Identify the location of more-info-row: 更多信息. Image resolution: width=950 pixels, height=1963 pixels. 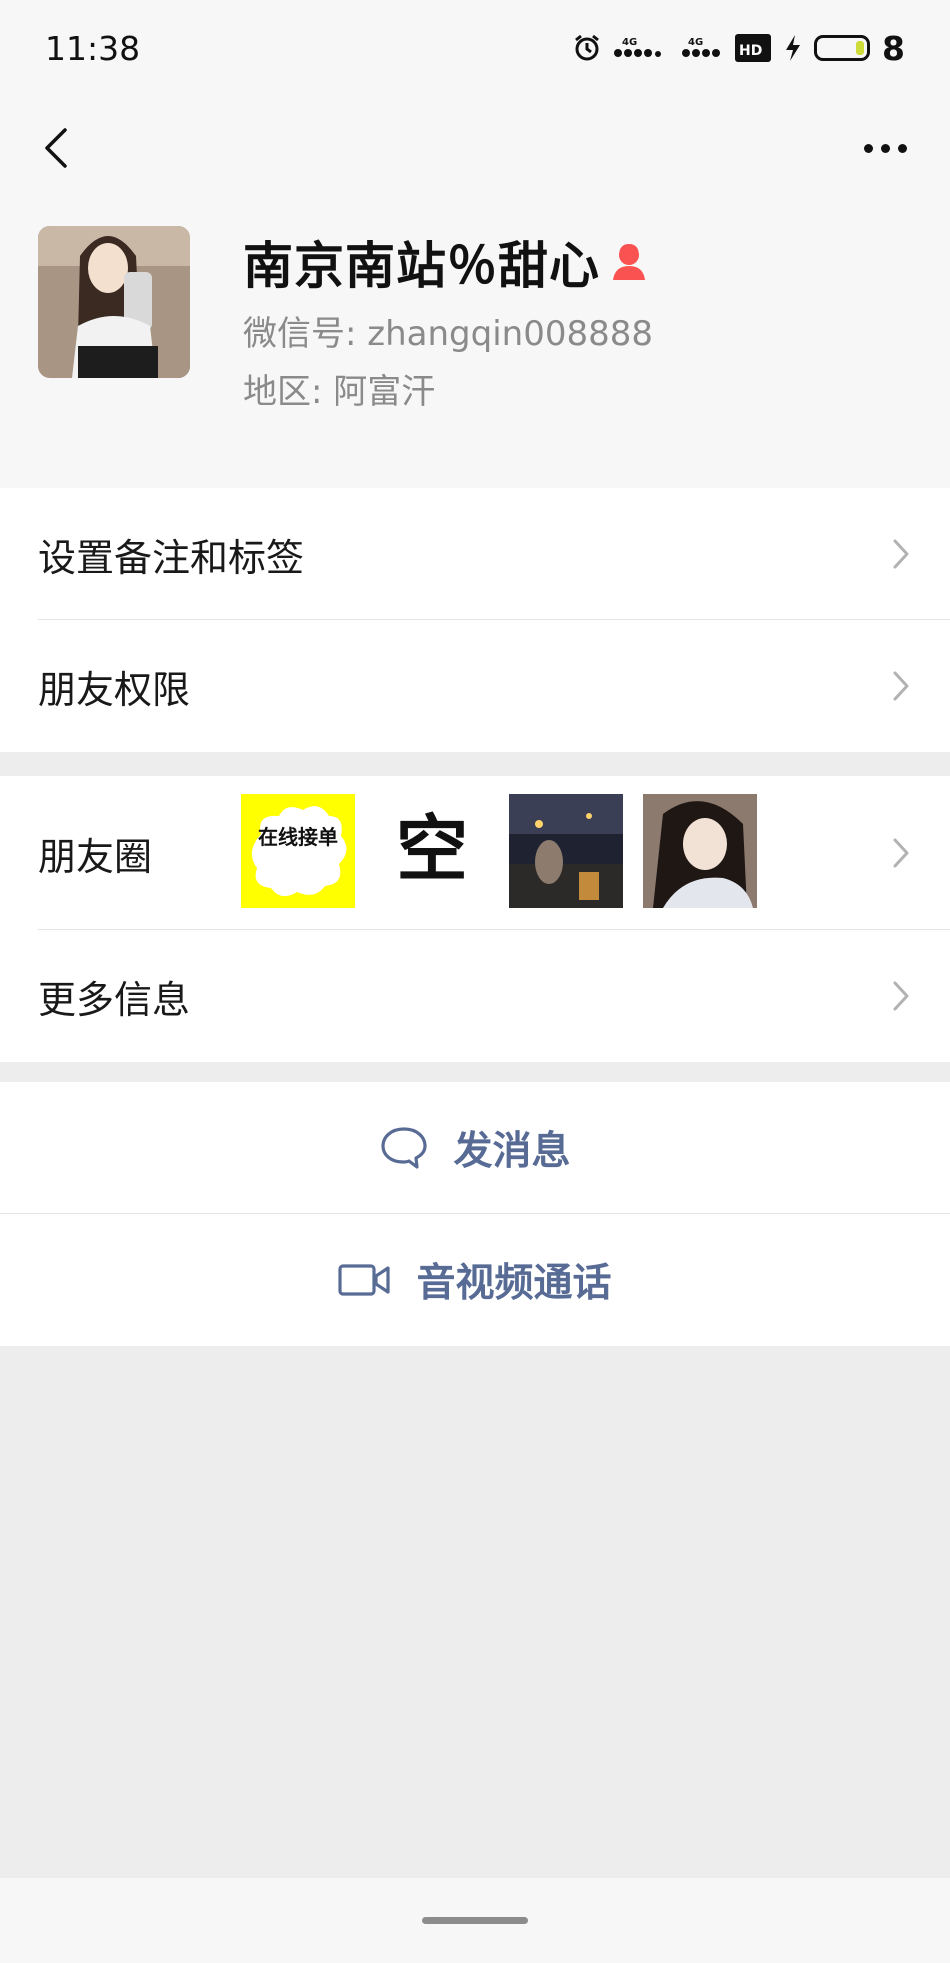
(475, 996).